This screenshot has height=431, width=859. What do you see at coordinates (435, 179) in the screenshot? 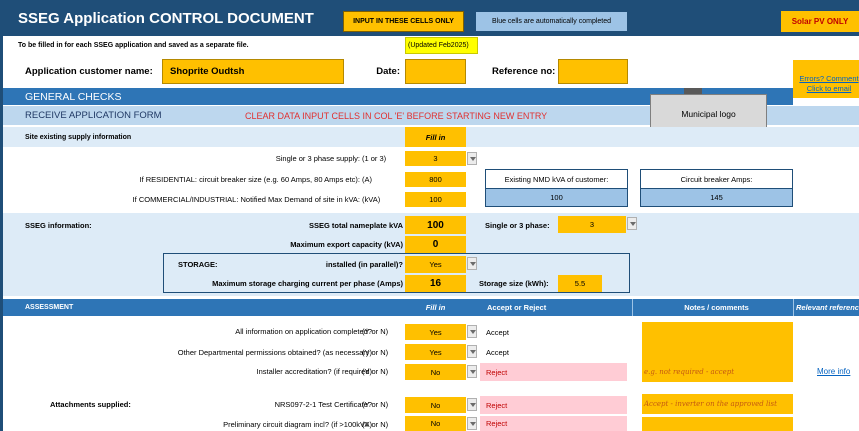
I see `breaker-size-input: 800` at bounding box center [435, 179].